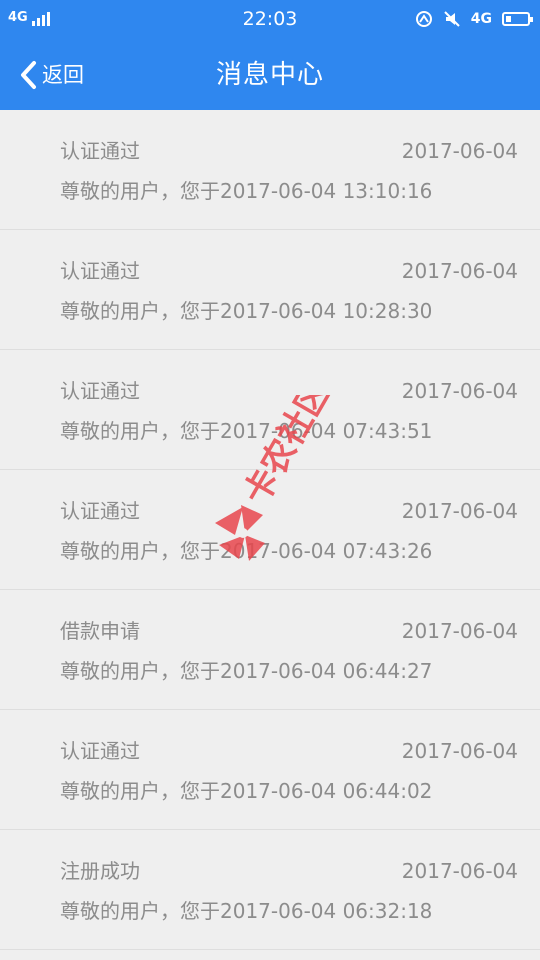  Describe the element at coordinates (28, 75) in the screenshot. I see `chevron-left-icon` at that location.